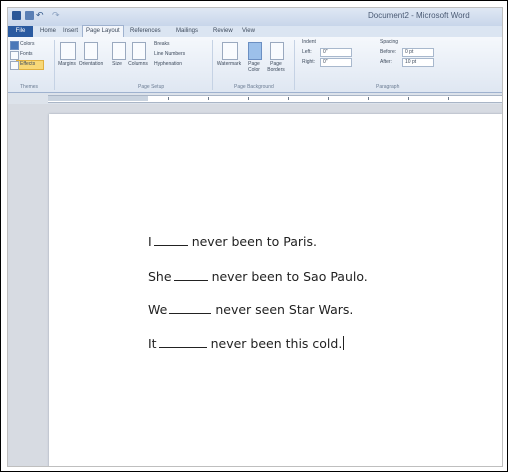 This screenshot has width=508, height=472. Describe the element at coordinates (389, 42) in the screenshot. I see `spacing-heading: Spacing` at that location.